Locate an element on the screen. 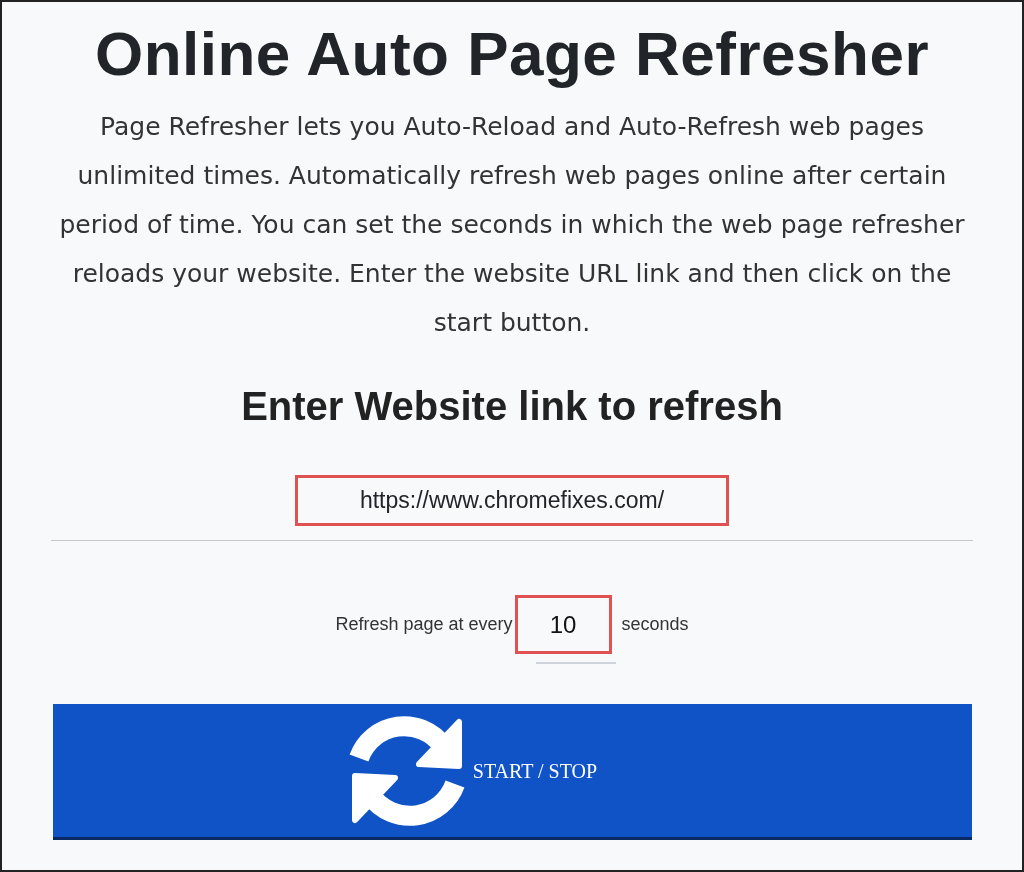  seconds-input-field: 10 is located at coordinates (563, 624).